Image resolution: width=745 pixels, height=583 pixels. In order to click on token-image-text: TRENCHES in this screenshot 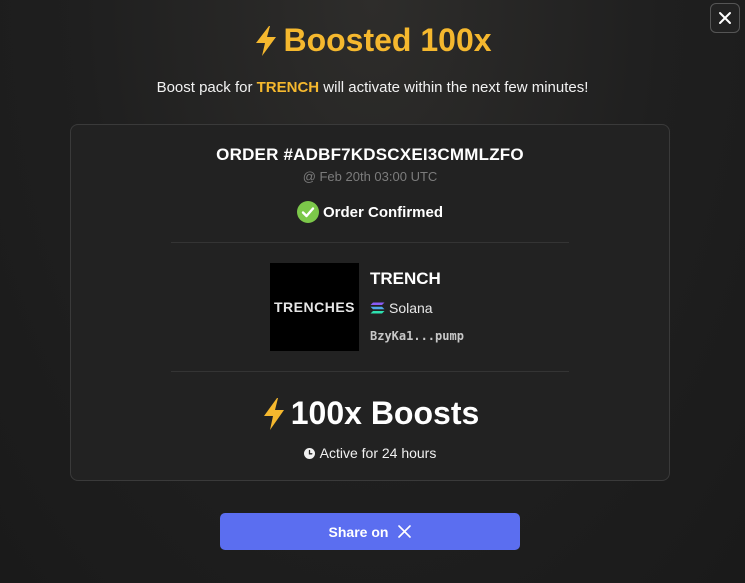, I will do `click(314, 307)`.